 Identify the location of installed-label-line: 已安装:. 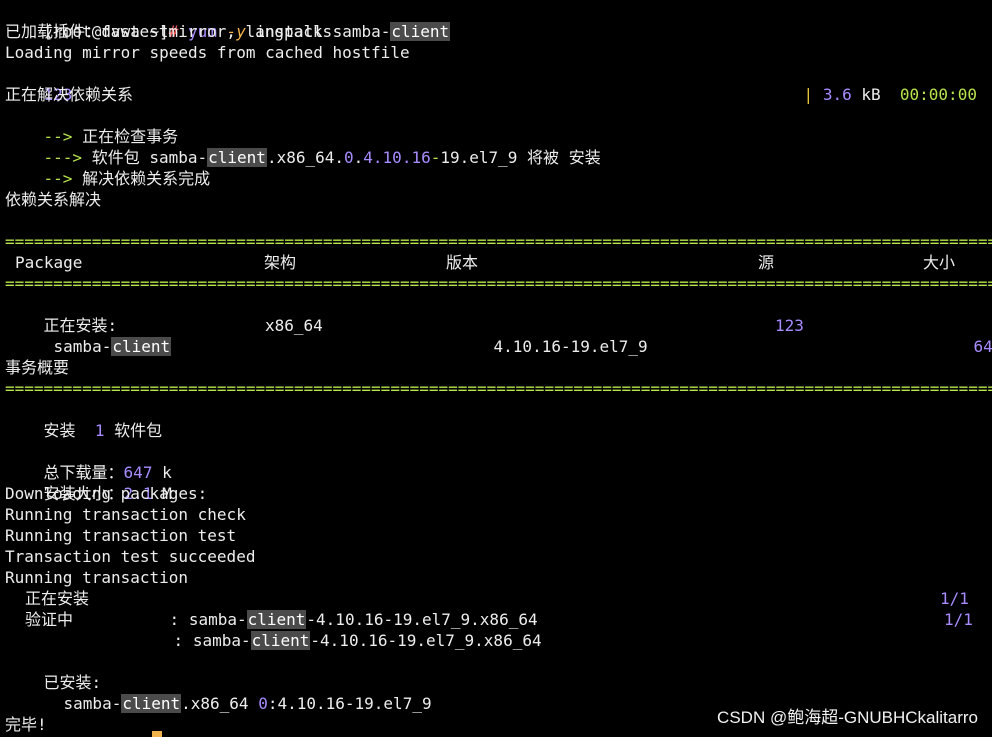
(53, 671).